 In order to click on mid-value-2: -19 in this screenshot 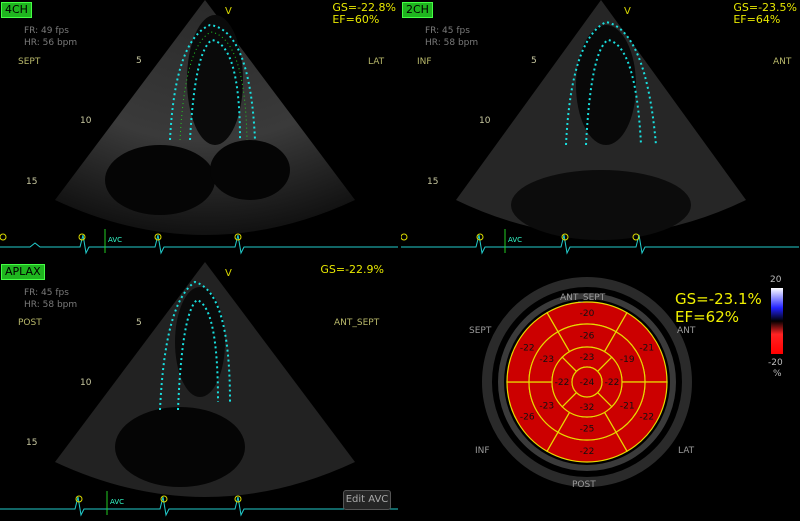, I will do `click(627, 360)`.